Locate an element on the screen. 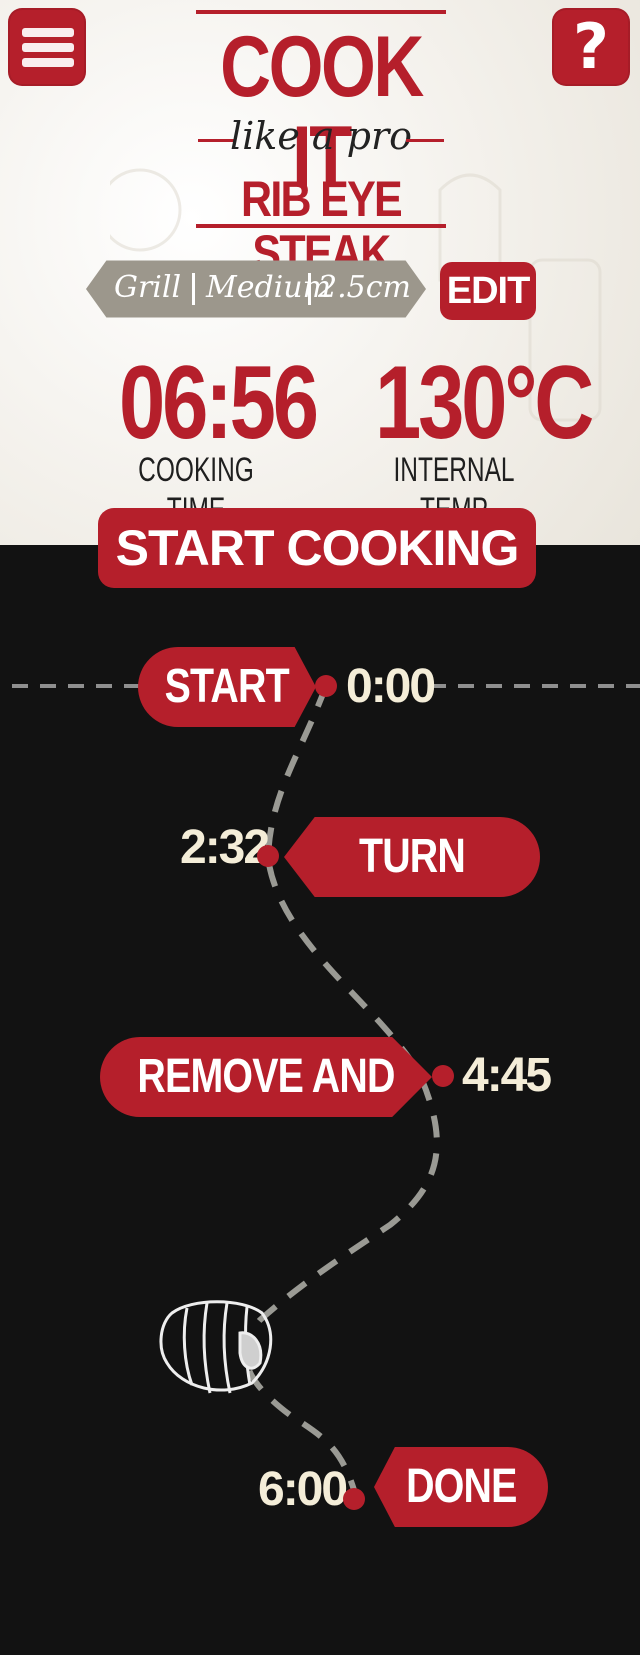 The height and width of the screenshot is (1655, 640). step-rest-marker is located at coordinates (443, 1076).